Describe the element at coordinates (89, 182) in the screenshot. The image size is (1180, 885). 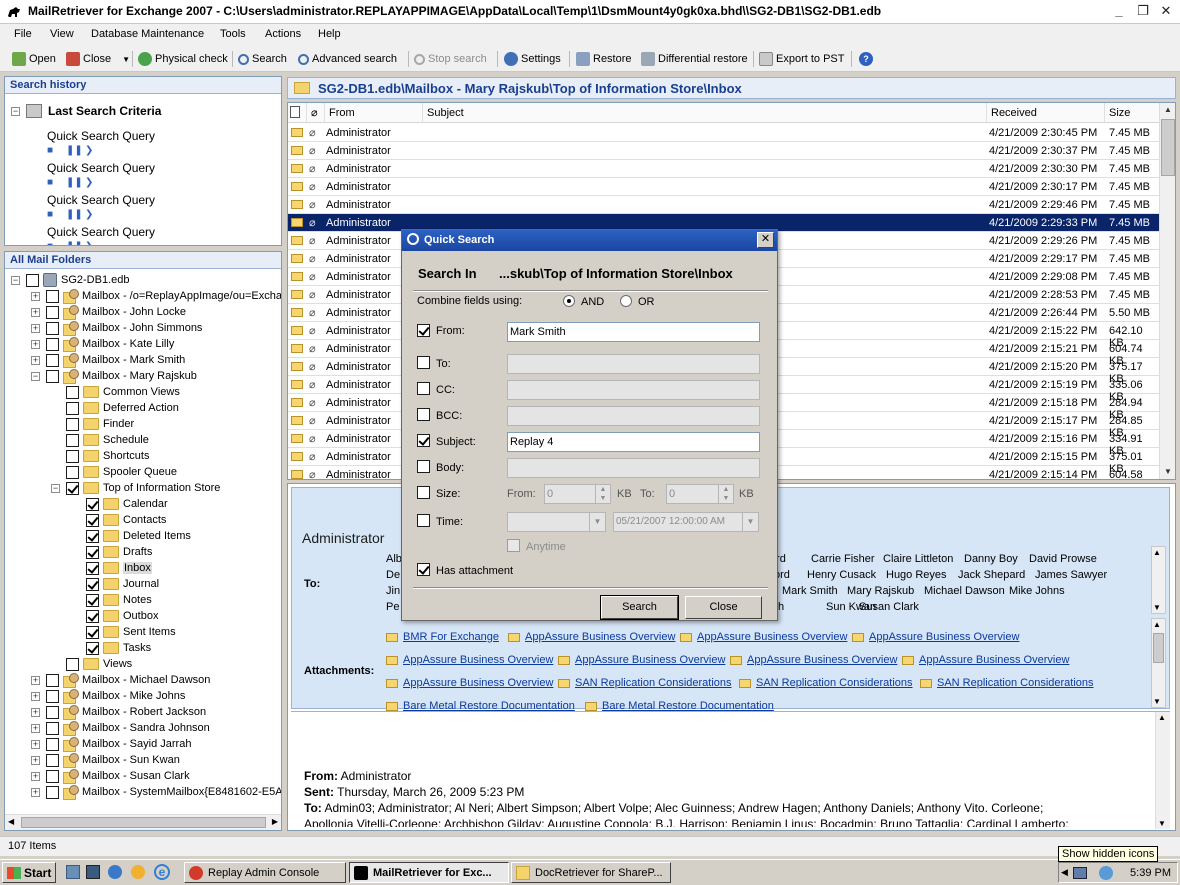
I see `play-icon: ❯` at that location.